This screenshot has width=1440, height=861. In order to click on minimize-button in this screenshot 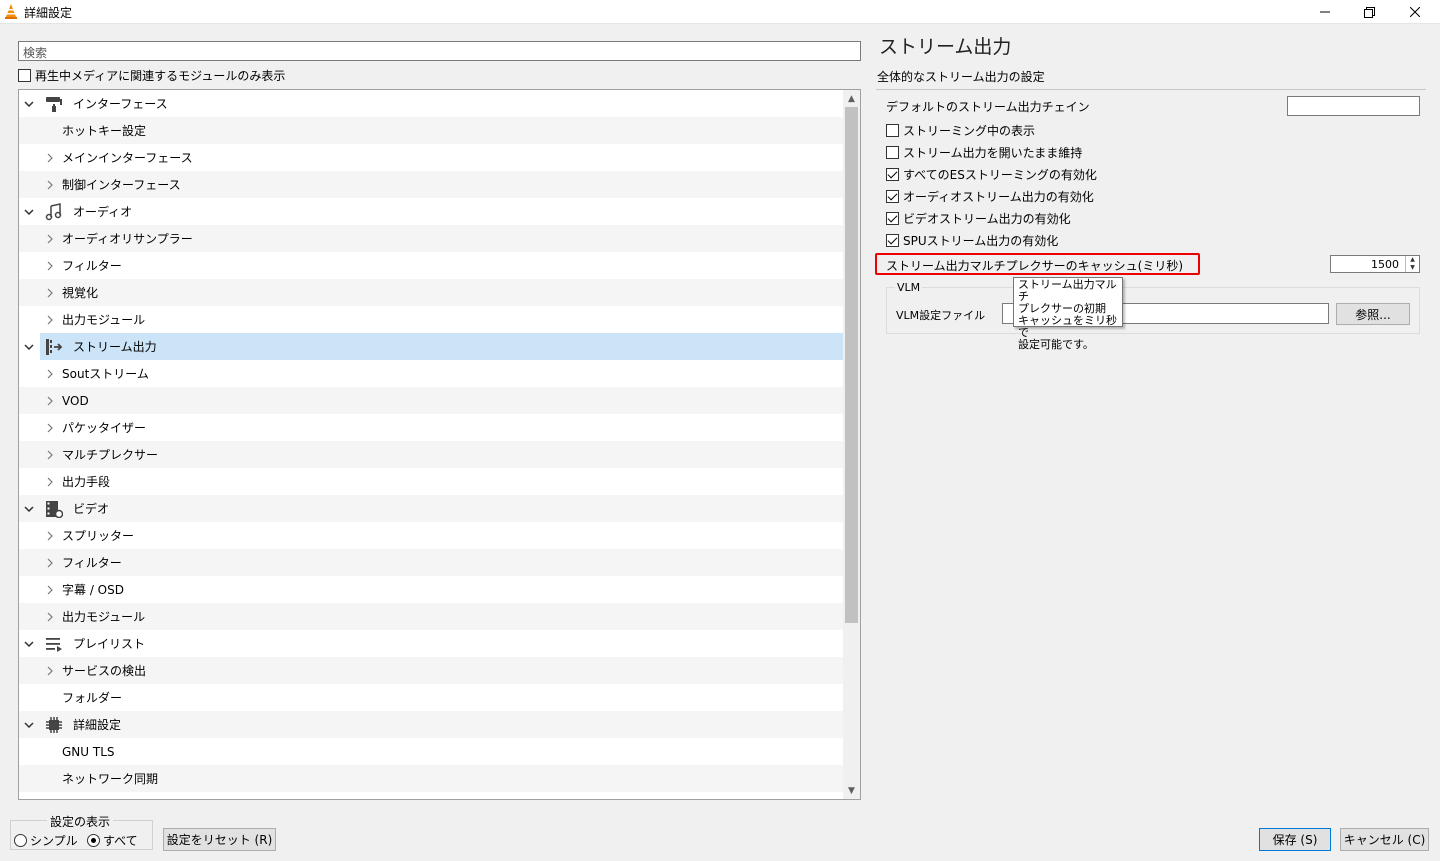, I will do `click(1325, 12)`.